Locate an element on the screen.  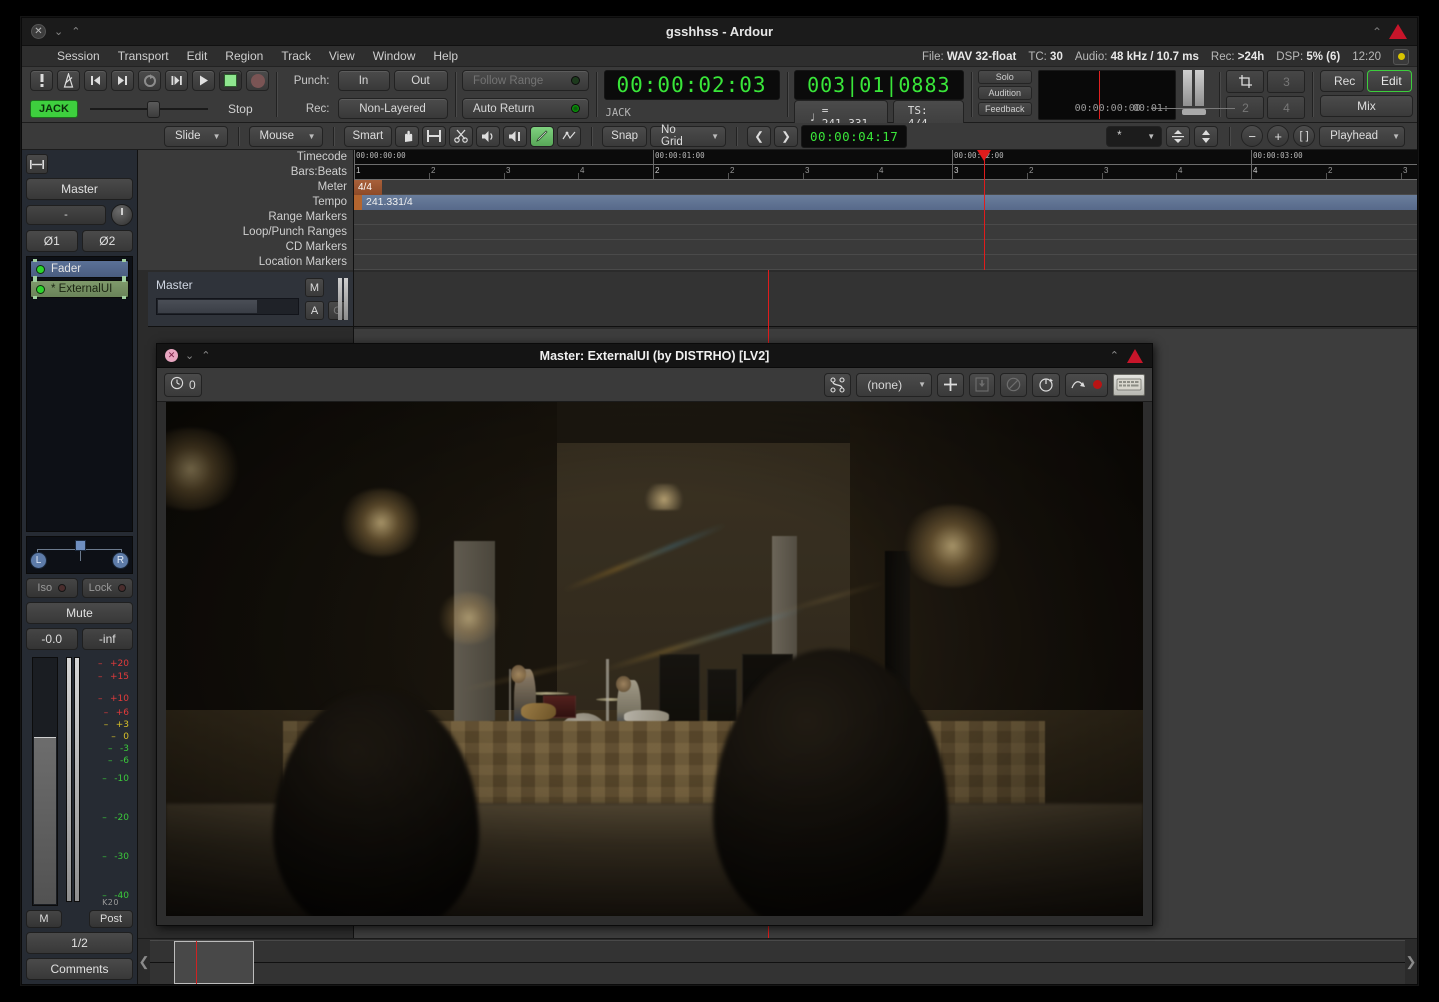
bypass-icon is located at coordinates (1086, 384).